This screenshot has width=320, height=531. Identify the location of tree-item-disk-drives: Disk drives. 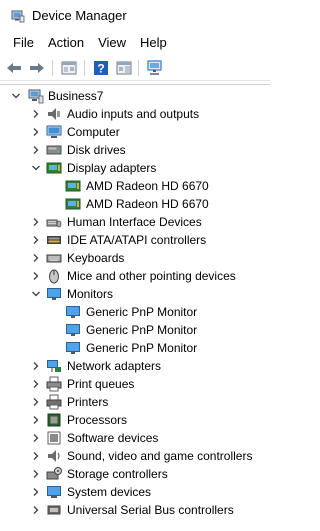
(135, 150).